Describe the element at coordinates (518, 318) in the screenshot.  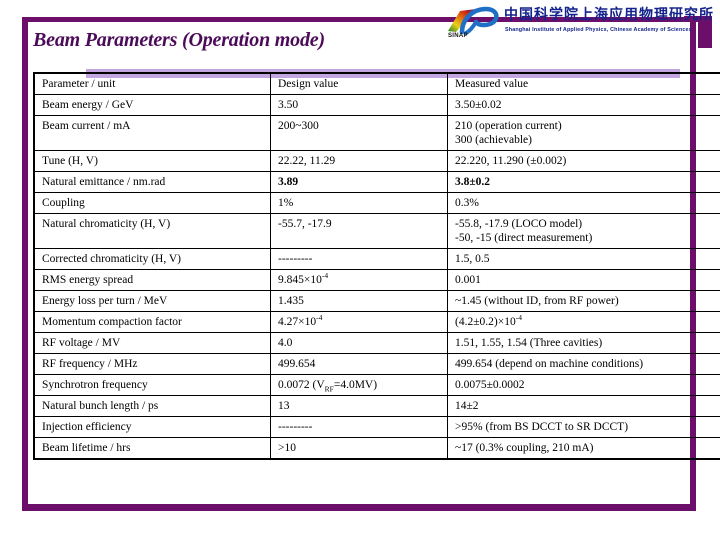
I see `cell-measured-exponent: -4` at that location.